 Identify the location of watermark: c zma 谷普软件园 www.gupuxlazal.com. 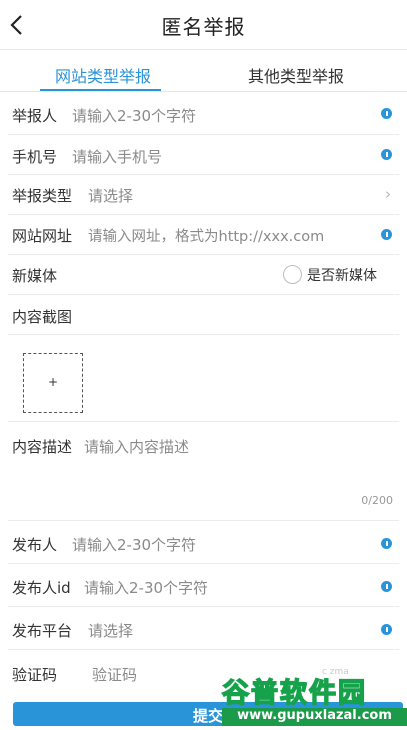
(314, 698).